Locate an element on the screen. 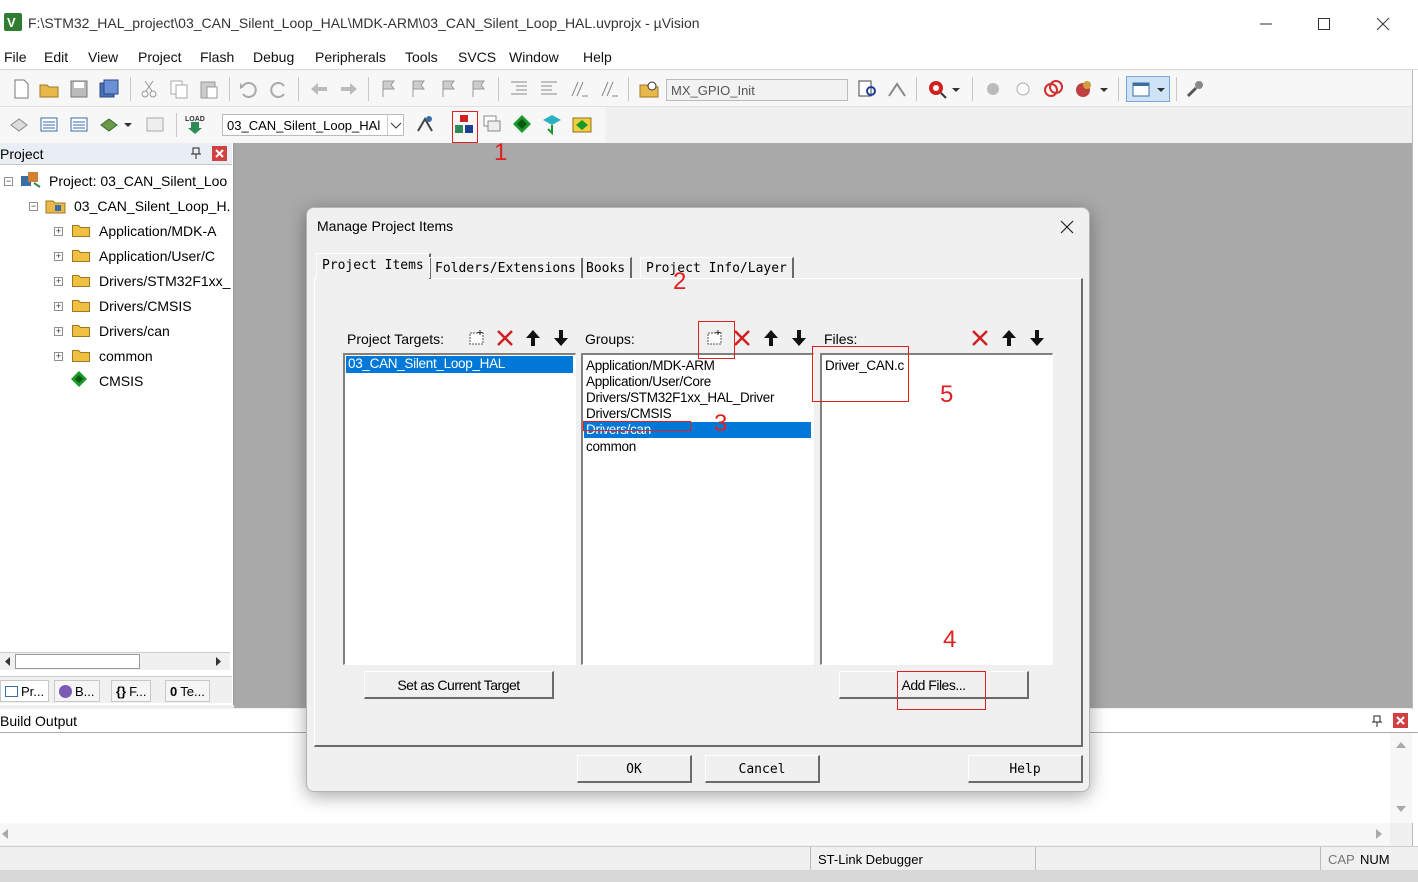 This screenshot has width=1418, height=882. group-drivers-cmsis: Drivers/CMSIS is located at coordinates (145, 306).